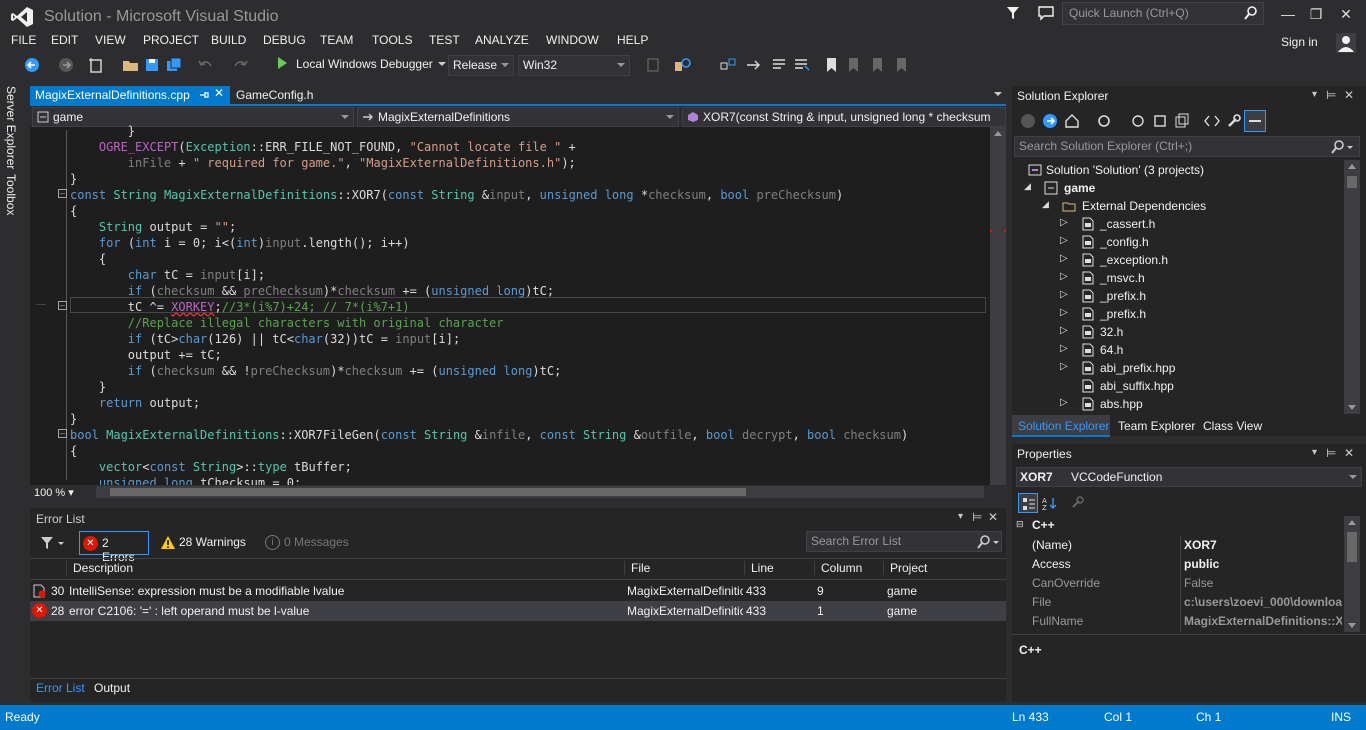  What do you see at coordinates (206, 65) in the screenshot?
I see `undo-icon` at bounding box center [206, 65].